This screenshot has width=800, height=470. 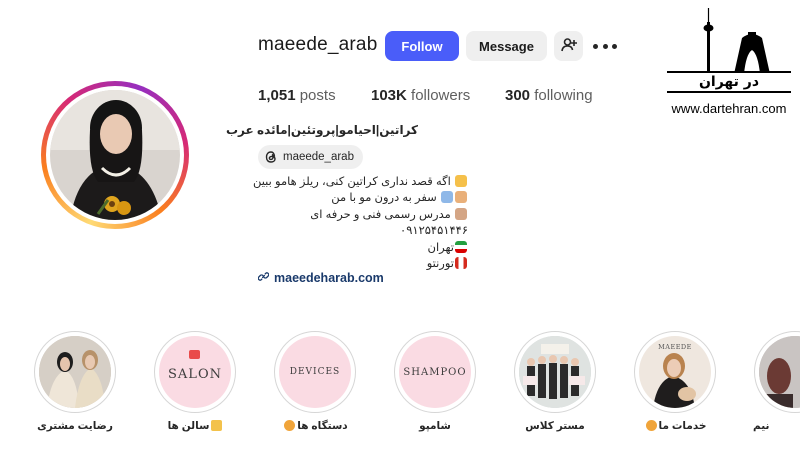 I want to click on threads-handle: maeede_arab, so click(x=318, y=157).